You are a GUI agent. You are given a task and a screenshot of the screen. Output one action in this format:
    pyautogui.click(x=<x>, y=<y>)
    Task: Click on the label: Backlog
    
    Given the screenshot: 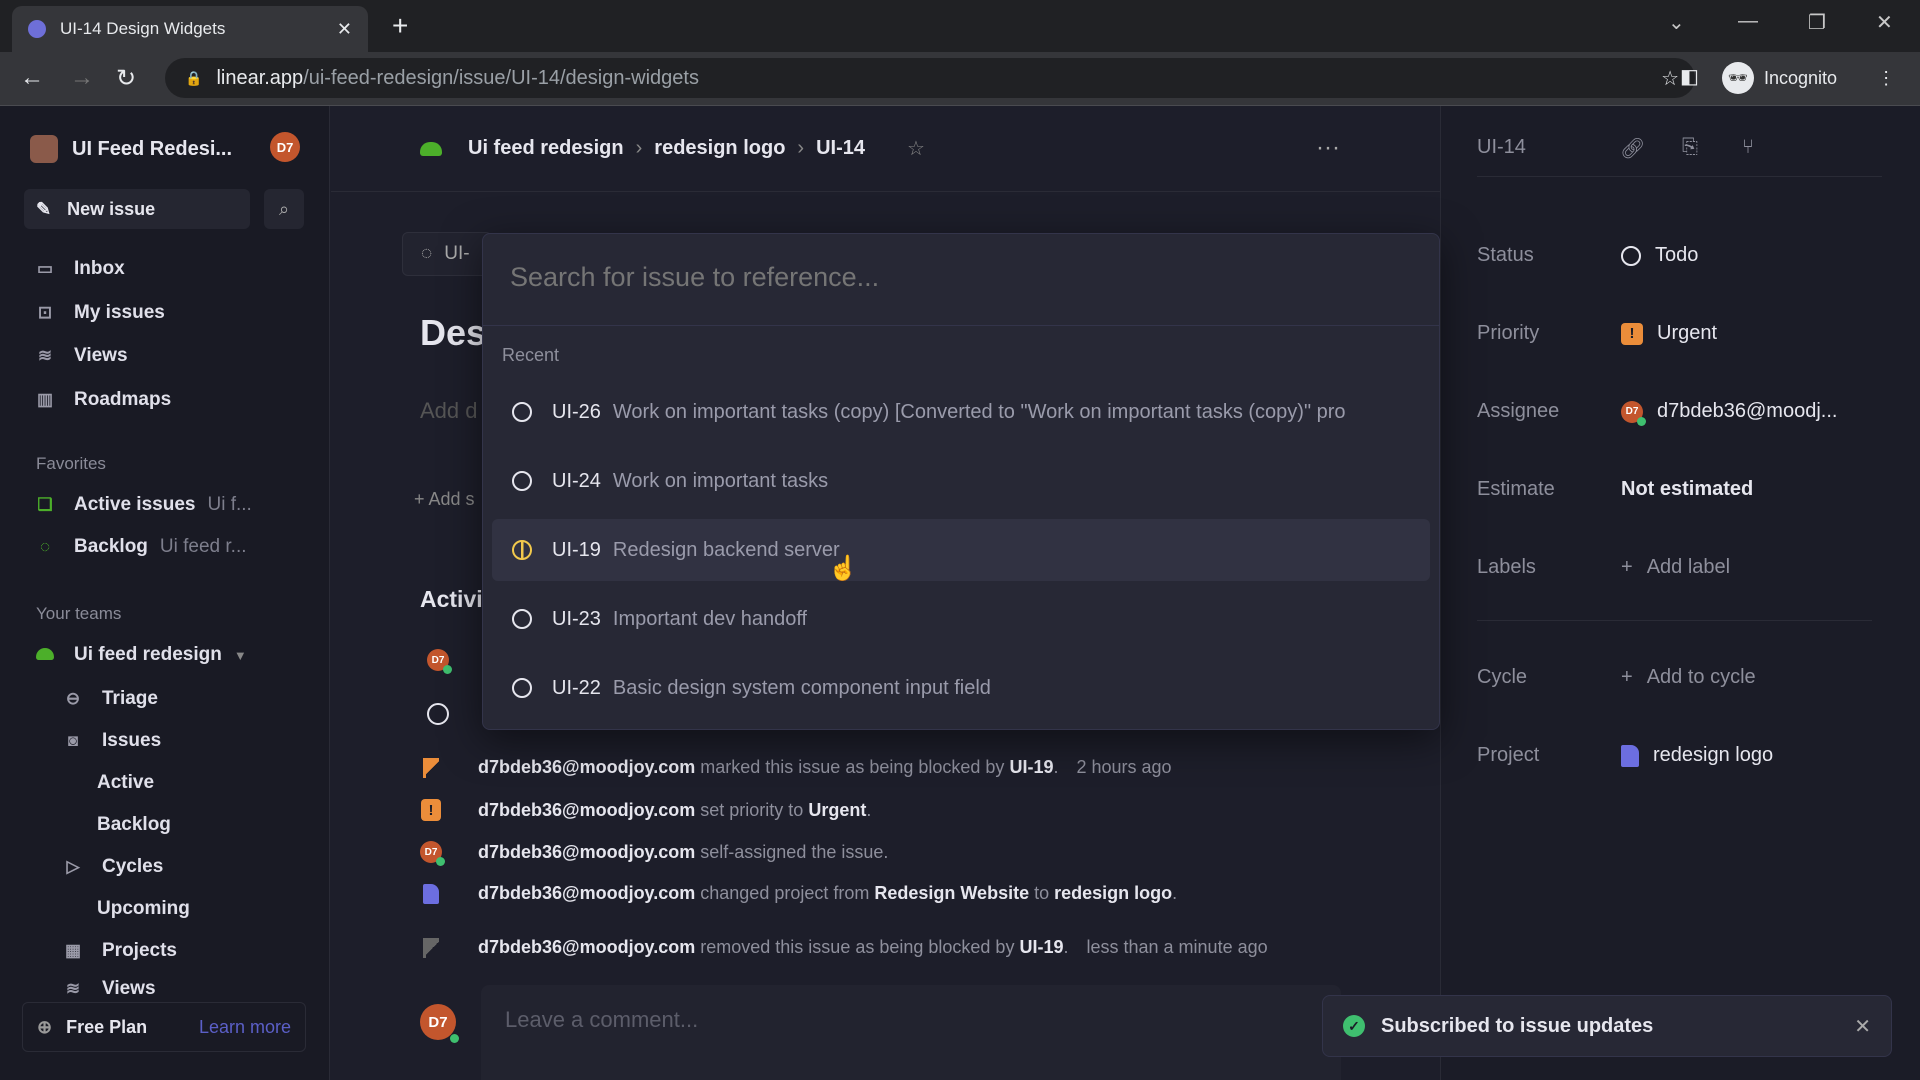 What is the action you would take?
    pyautogui.click(x=111, y=546)
    